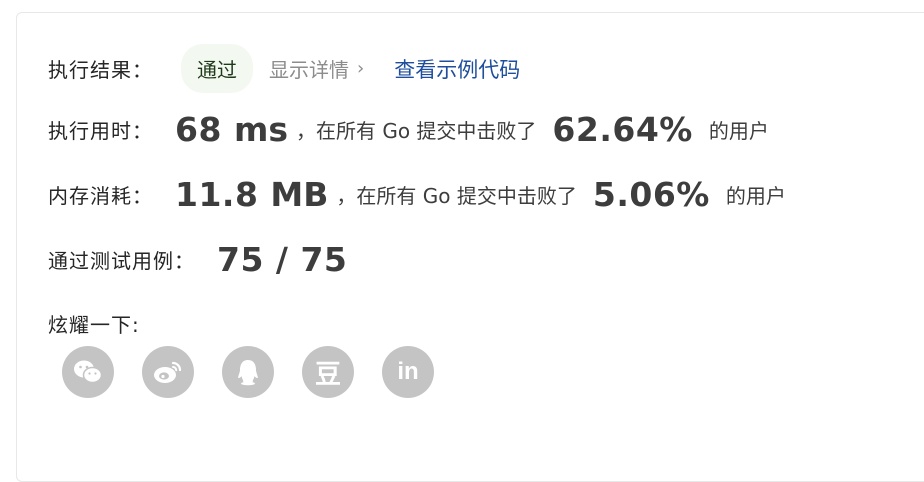 The image size is (924, 482). Describe the element at coordinates (260, 129) in the screenshot. I see `runtime-unit: ms` at that location.